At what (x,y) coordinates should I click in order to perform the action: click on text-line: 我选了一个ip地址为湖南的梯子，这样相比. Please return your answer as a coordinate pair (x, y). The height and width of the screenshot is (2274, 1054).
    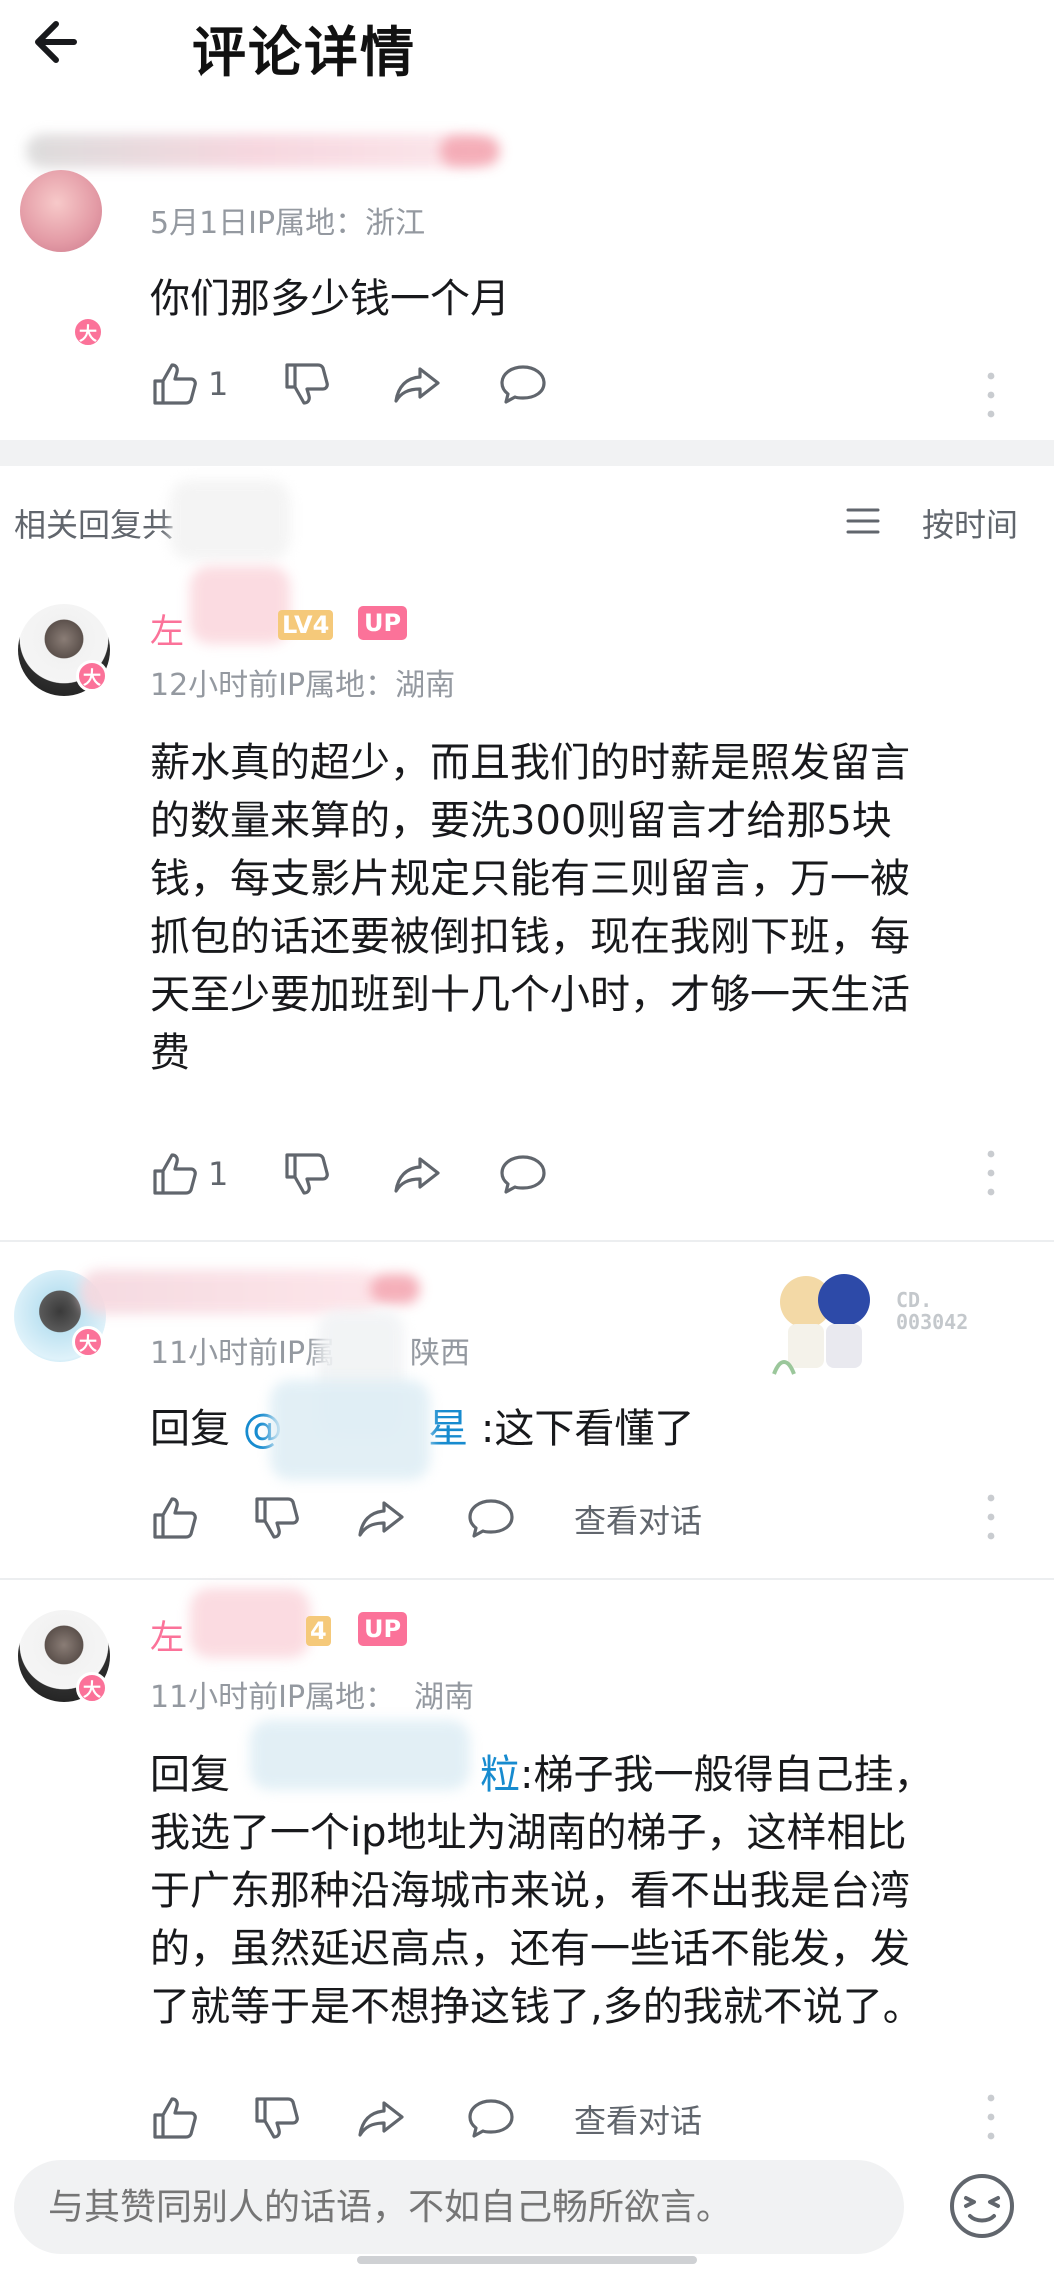
    Looking at the image, I should click on (528, 1833).